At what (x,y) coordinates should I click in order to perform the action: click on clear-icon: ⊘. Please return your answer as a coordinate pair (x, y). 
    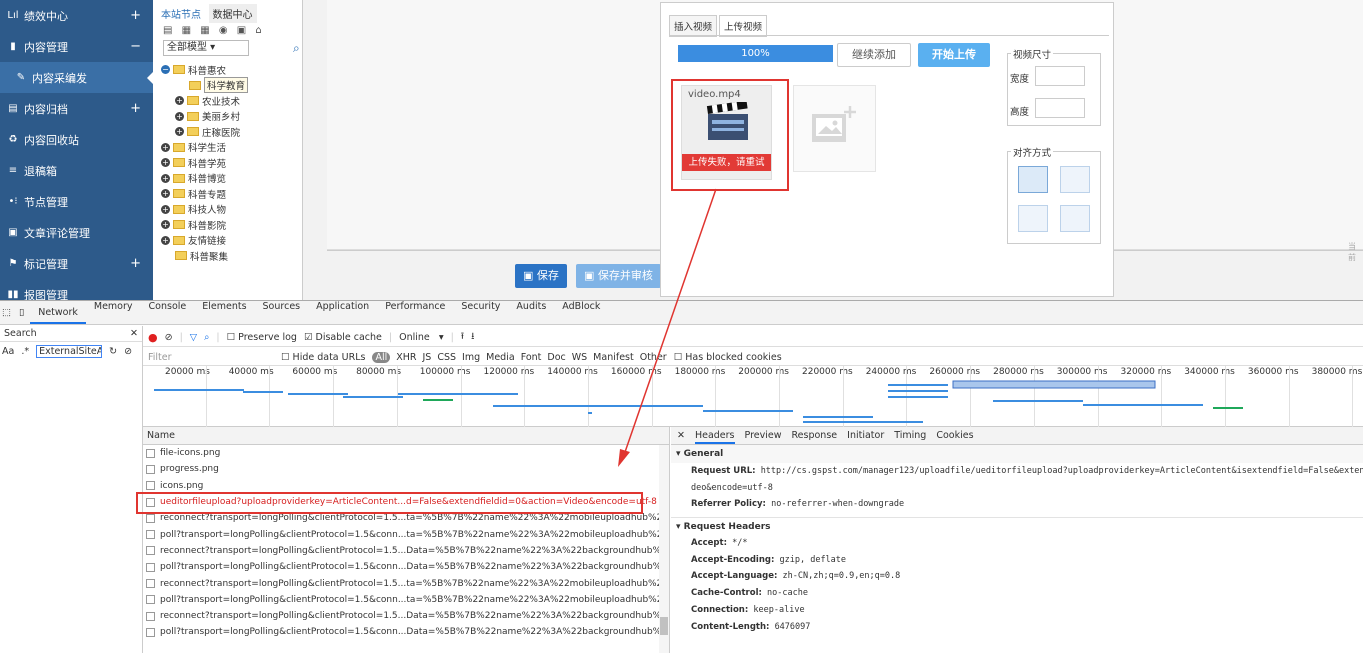
    Looking at the image, I should click on (169, 337).